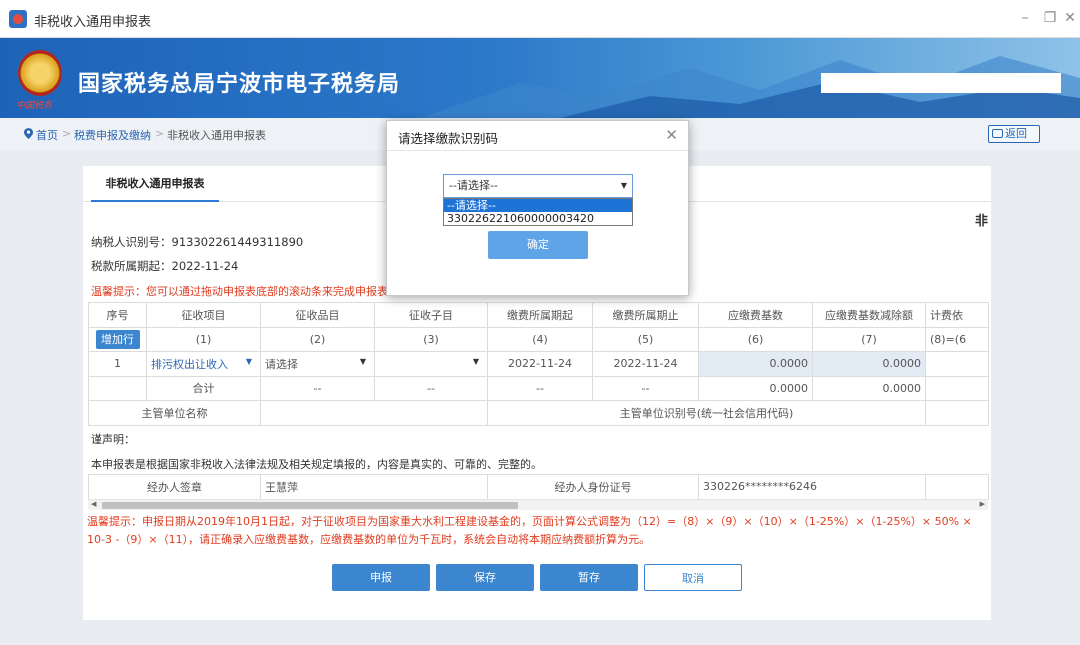  What do you see at coordinates (28, 133) in the screenshot?
I see `location-pin-icon` at bounding box center [28, 133].